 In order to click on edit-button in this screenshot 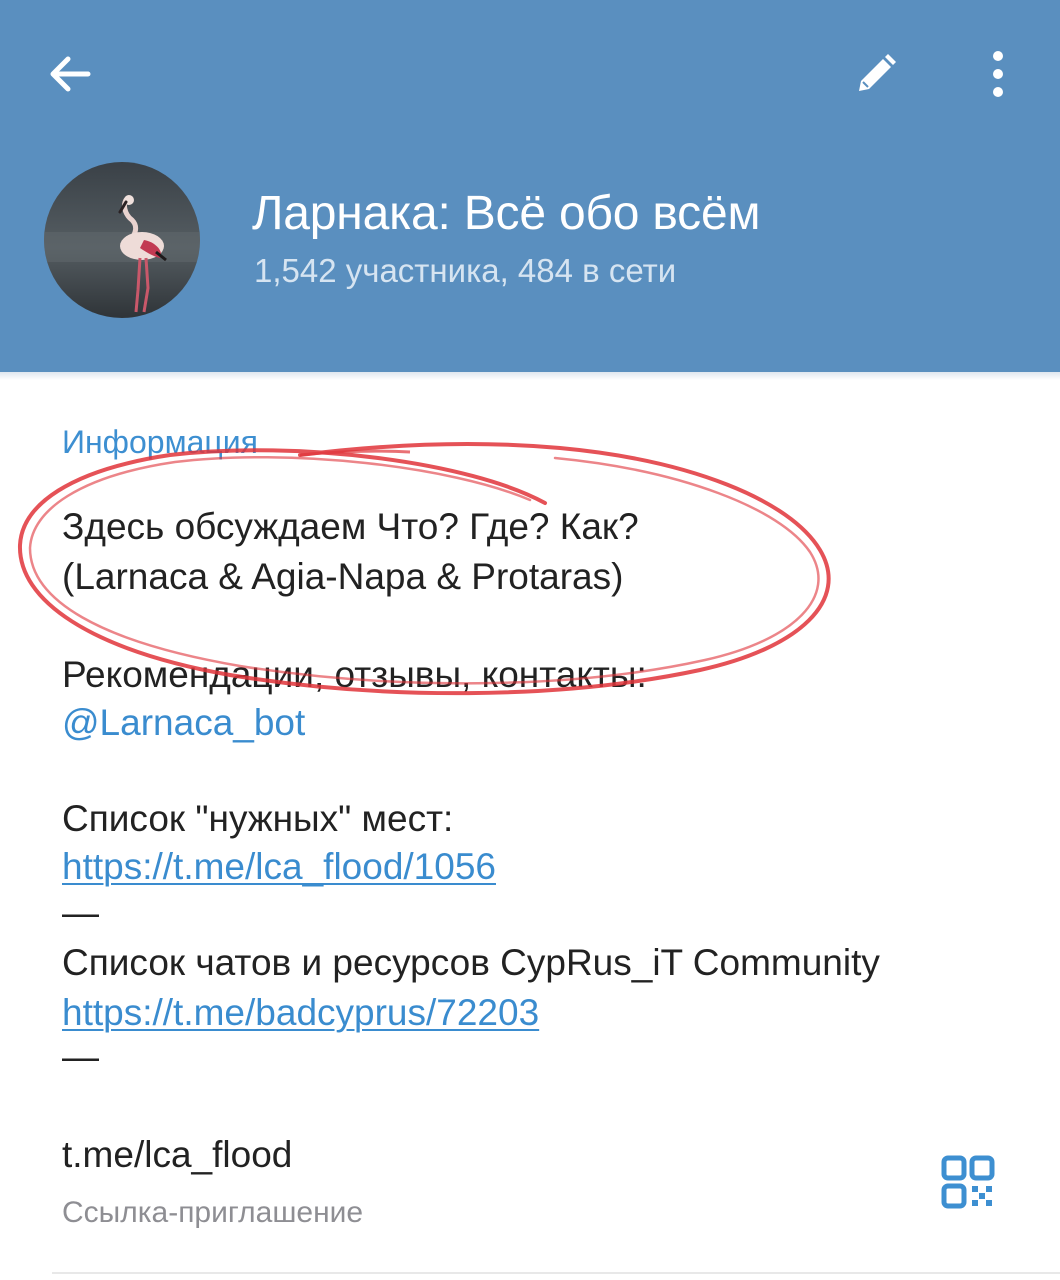, I will do `click(876, 74)`.